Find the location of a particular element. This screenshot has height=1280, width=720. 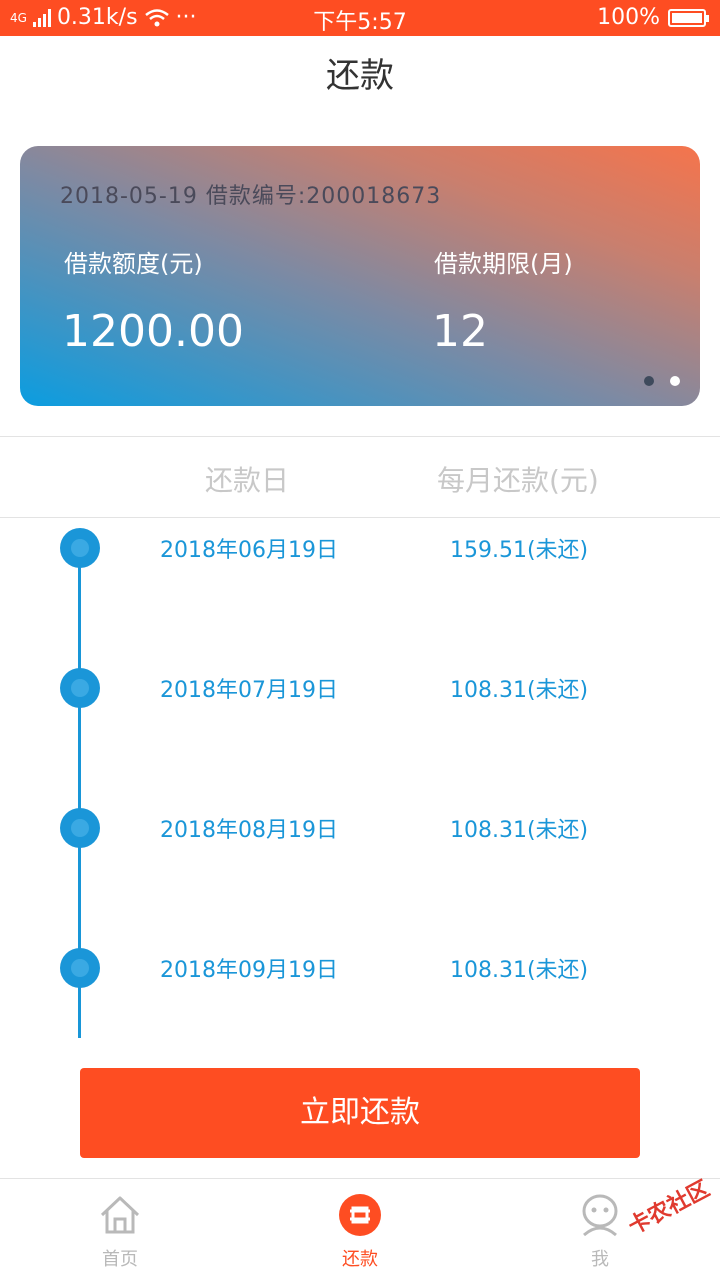

schedule-header: 还款日 每月还款(元) is located at coordinates (360, 477).